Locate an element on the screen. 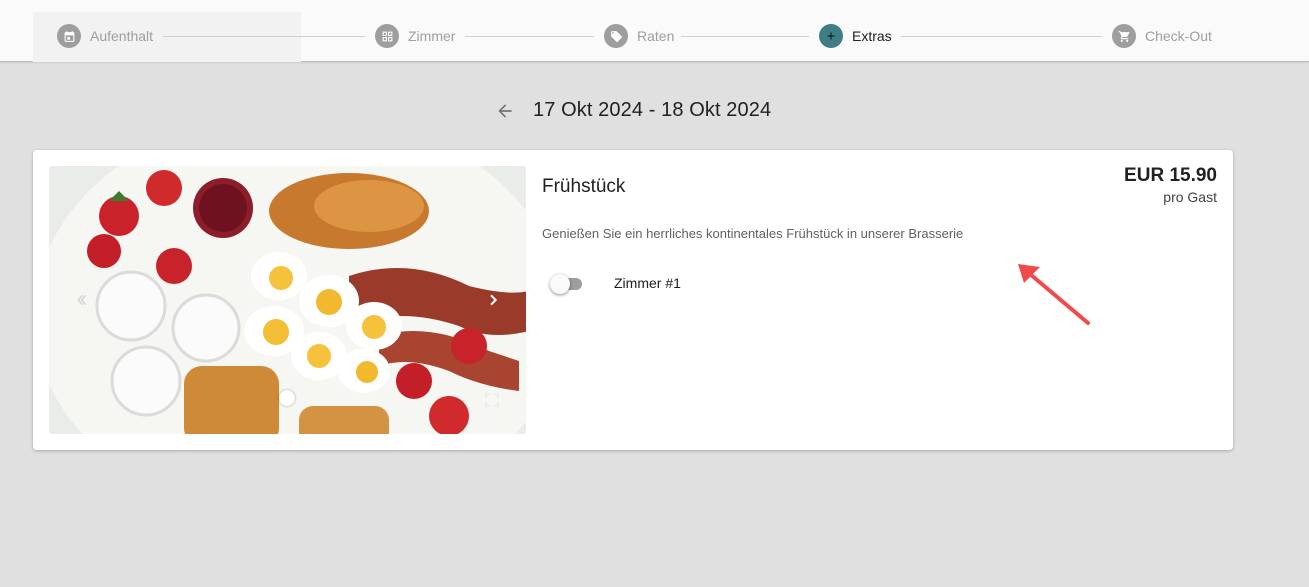  tag-icon is located at coordinates (616, 36).